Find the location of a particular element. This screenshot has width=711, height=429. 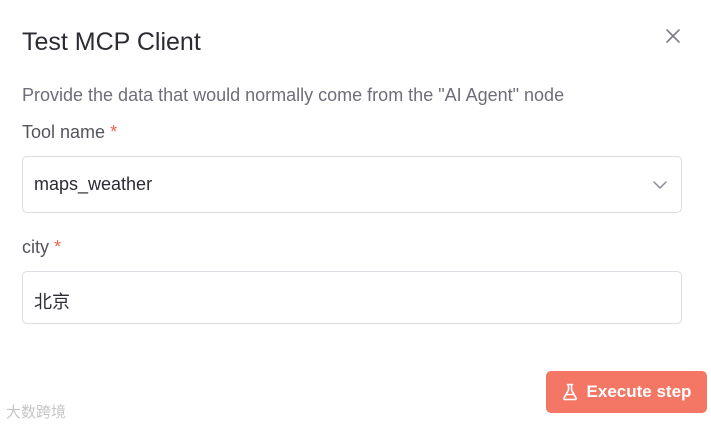

watermark: 大数跨境 is located at coordinates (36, 412).